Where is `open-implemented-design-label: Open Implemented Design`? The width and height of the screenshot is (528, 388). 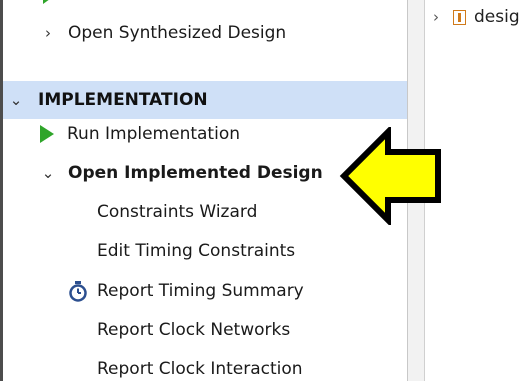 open-implemented-design-label: Open Implemented Design is located at coordinates (195, 172).